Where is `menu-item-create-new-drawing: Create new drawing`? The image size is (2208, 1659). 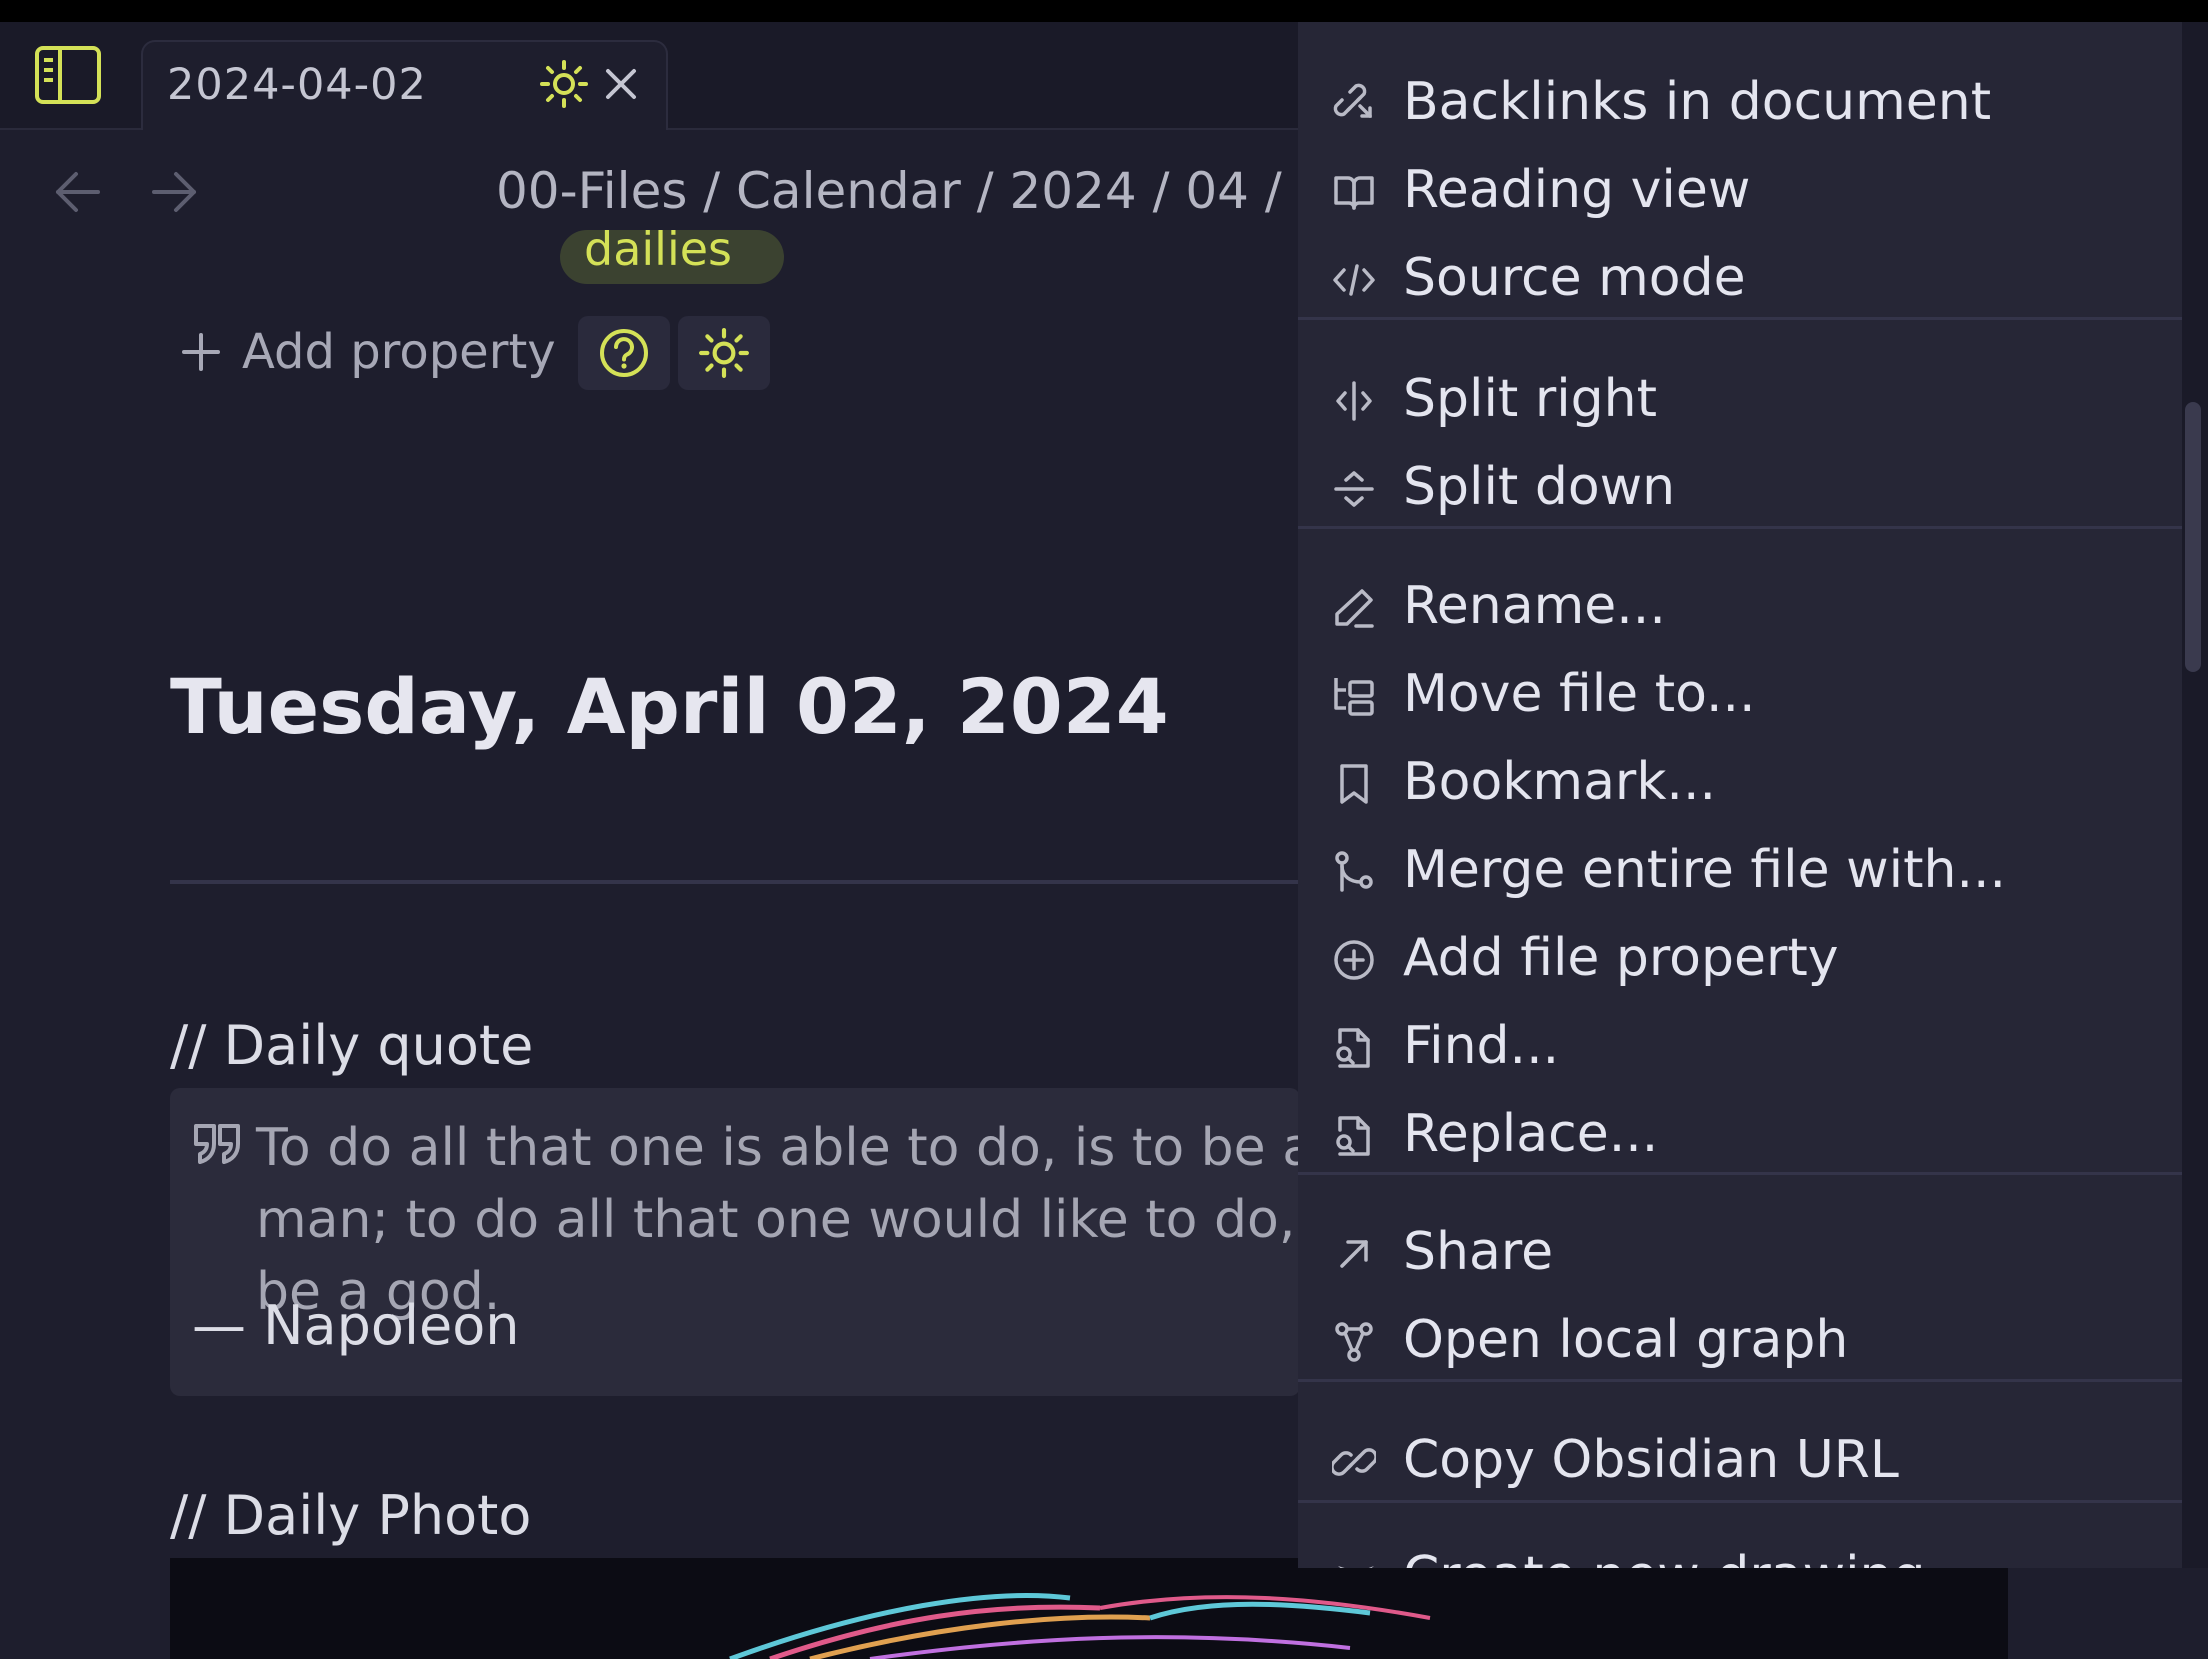
menu-item-create-new-drawing: Create new drawing is located at coordinates (1740, 1553).